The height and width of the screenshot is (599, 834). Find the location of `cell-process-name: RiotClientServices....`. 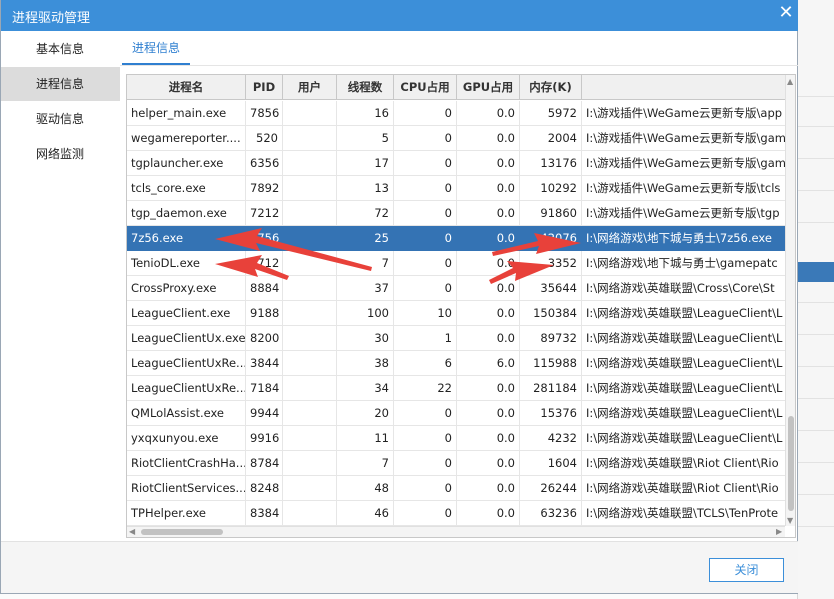

cell-process-name: RiotClientServices.... is located at coordinates (186, 488).